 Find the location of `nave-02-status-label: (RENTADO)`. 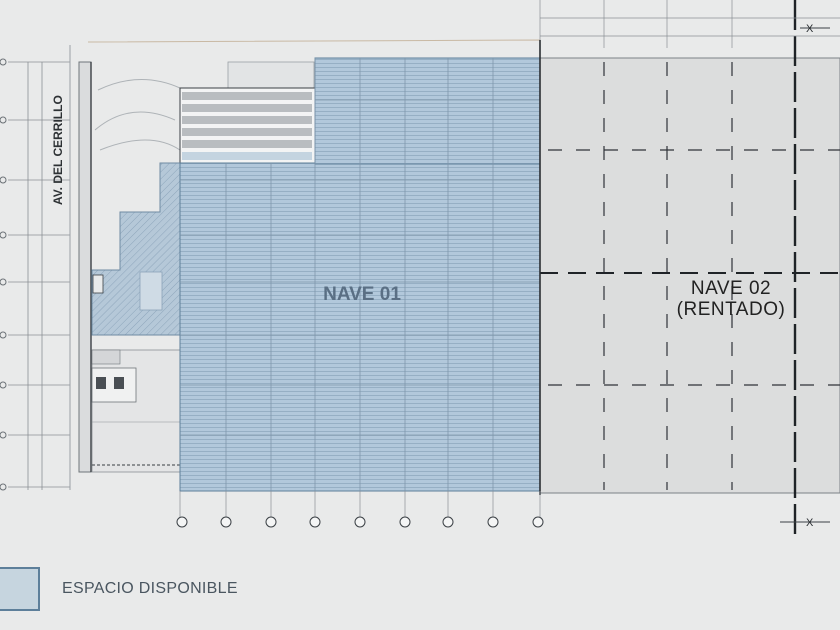

nave-02-status-label: (RENTADO) is located at coordinates (731, 309).